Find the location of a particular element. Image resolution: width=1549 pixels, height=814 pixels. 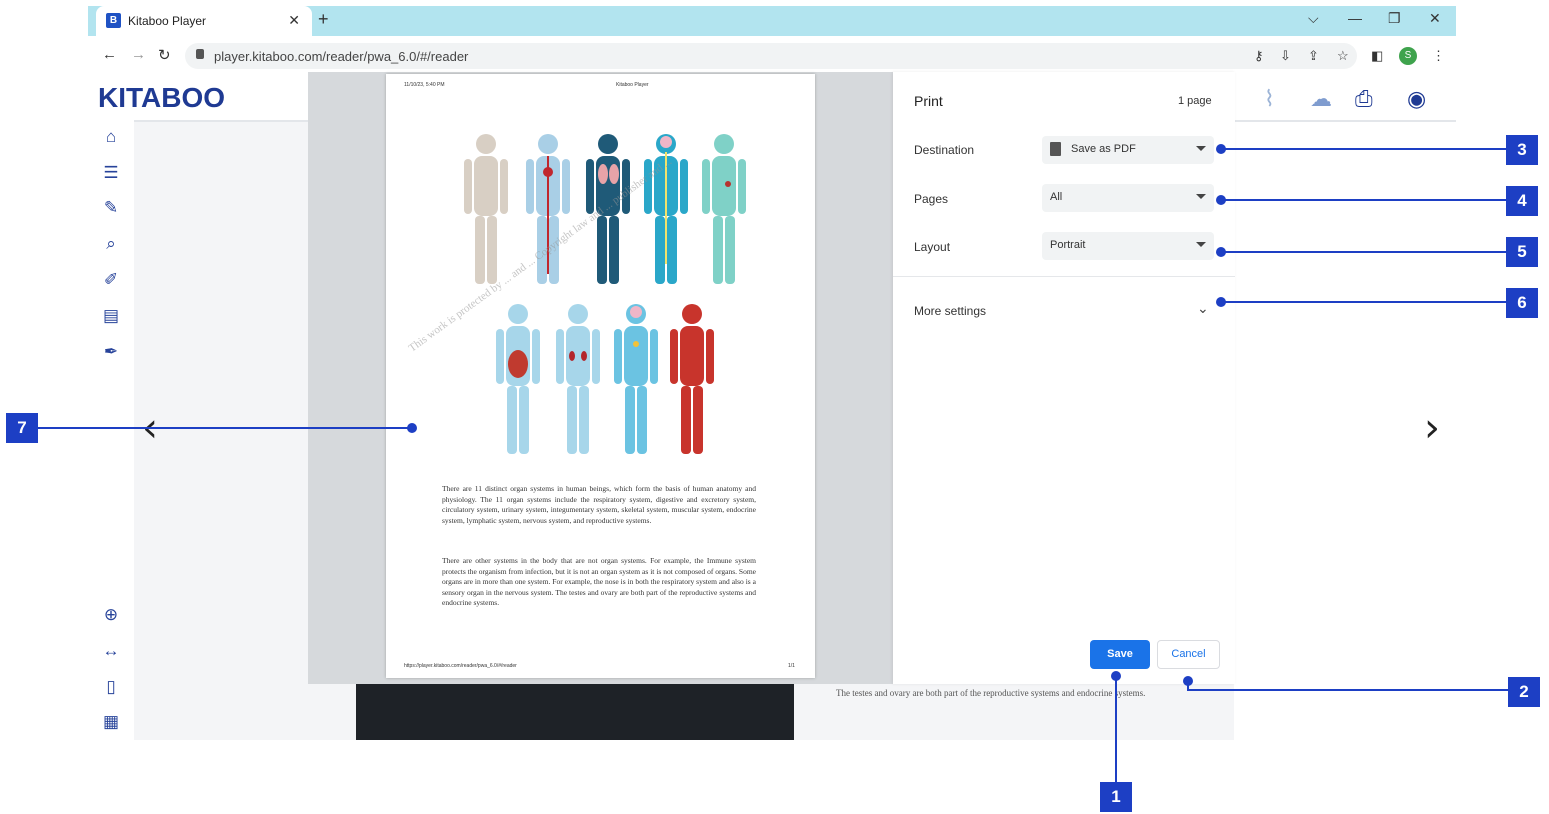

annotation-badge-5: 5 is located at coordinates (1522, 252).